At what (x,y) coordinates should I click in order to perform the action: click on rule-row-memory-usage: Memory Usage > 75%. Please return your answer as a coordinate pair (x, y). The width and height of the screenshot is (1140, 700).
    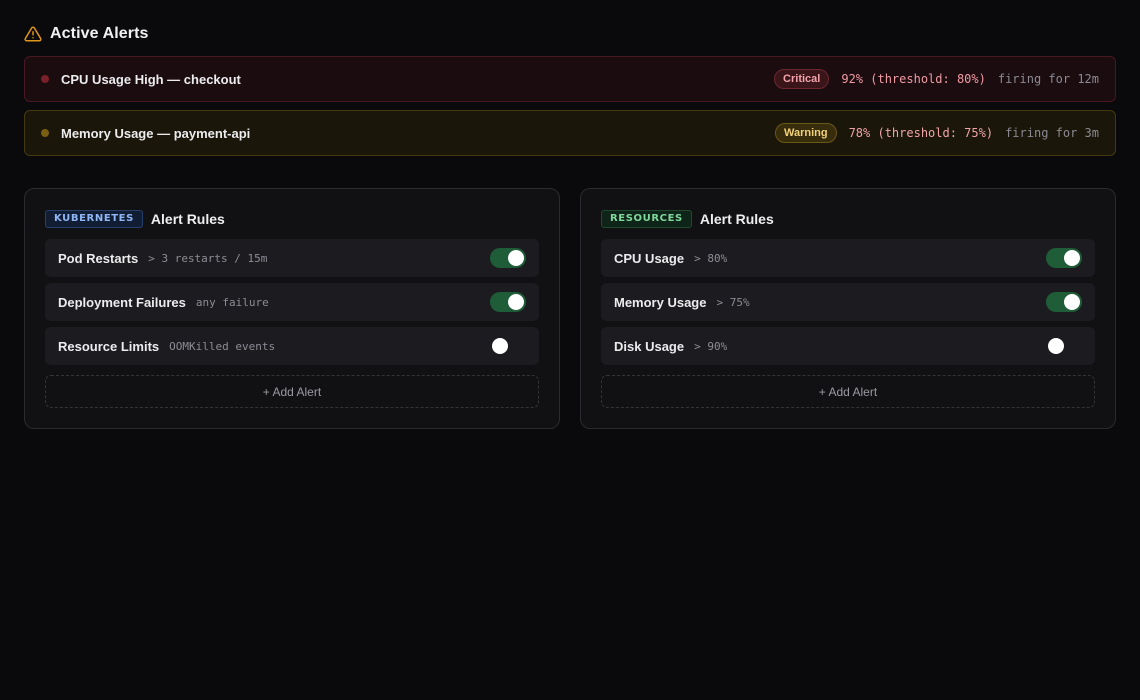
    Looking at the image, I should click on (848, 302).